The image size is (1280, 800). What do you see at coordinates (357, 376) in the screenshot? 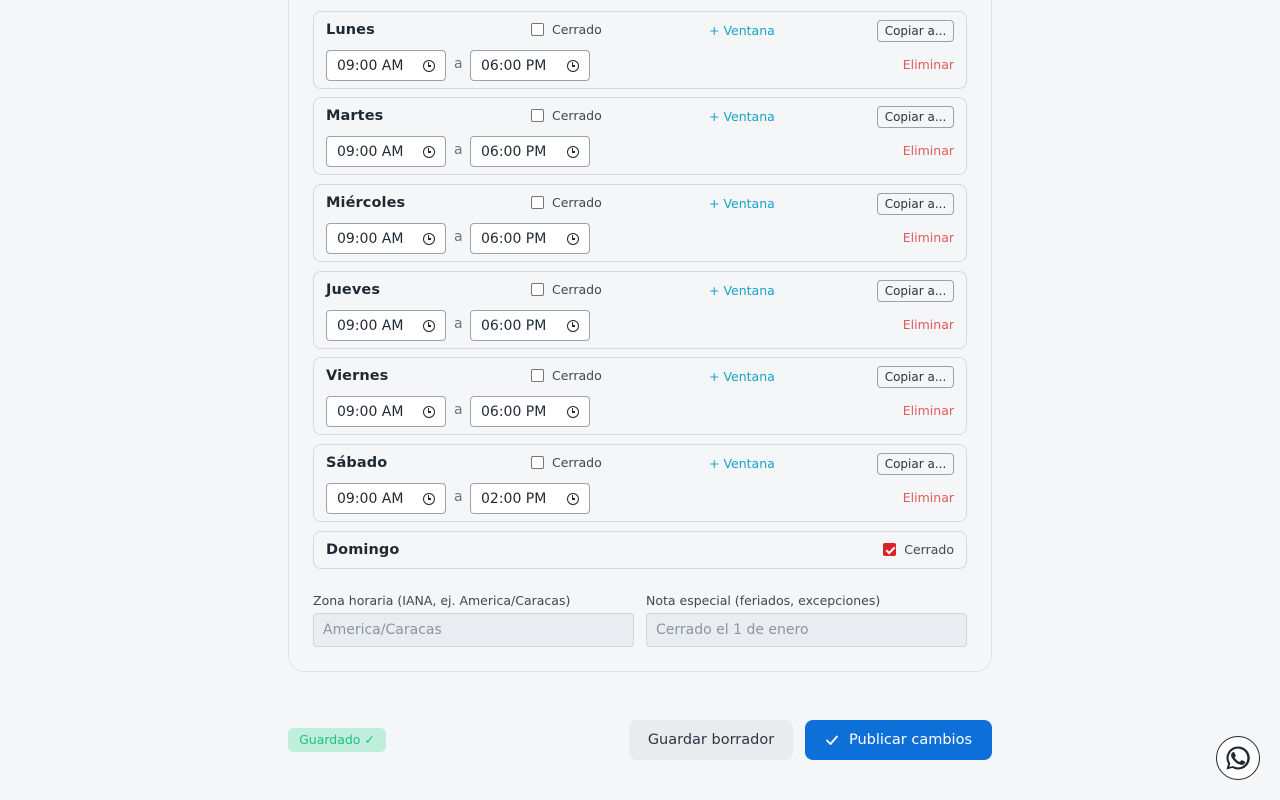
I see `day-name: Viernes` at bounding box center [357, 376].